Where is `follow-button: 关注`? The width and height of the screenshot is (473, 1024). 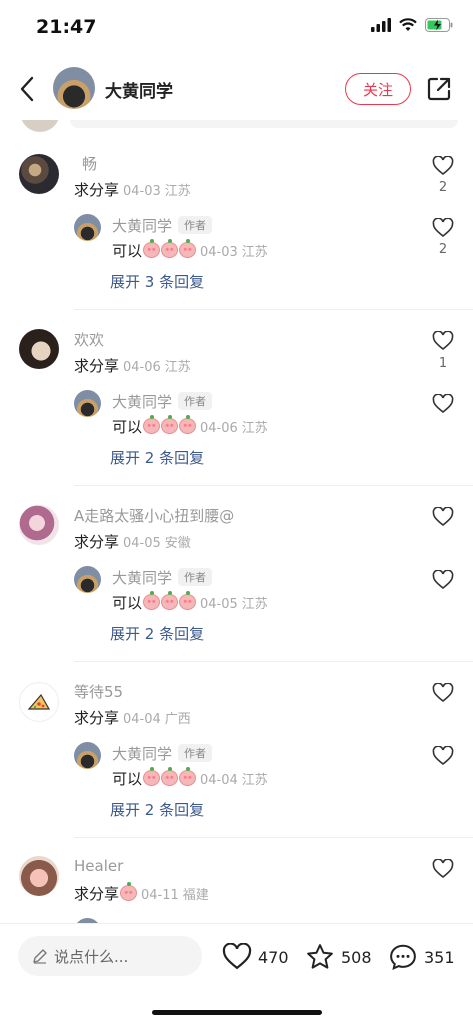
follow-button: 关注 is located at coordinates (378, 89).